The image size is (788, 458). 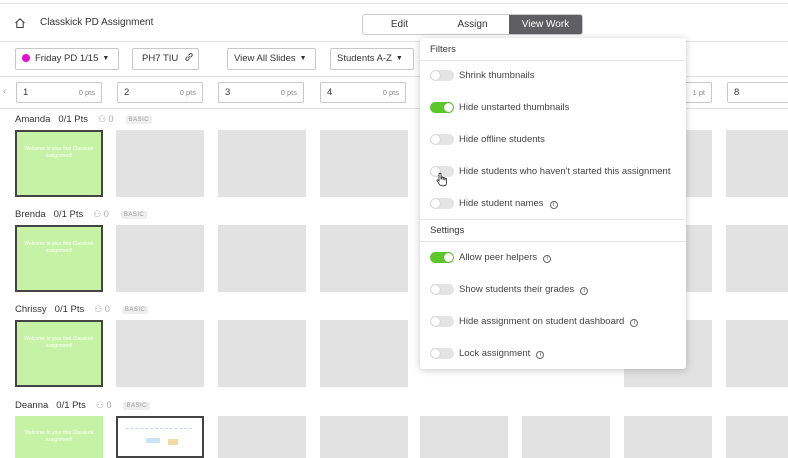 I want to click on sort-dropdown: Students A-Z ▼, so click(x=372, y=59).